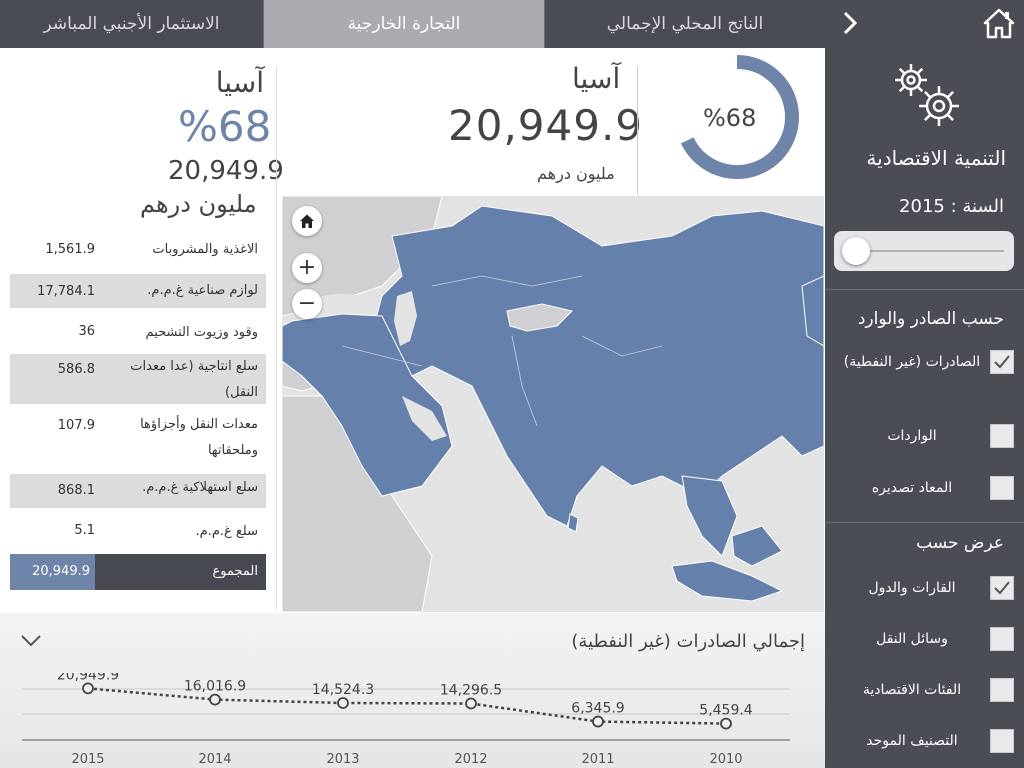 Image resolution: width=1024 pixels, height=768 pixels. I want to click on tab-foreign-trade: التجارة الخارجية, so click(404, 24).